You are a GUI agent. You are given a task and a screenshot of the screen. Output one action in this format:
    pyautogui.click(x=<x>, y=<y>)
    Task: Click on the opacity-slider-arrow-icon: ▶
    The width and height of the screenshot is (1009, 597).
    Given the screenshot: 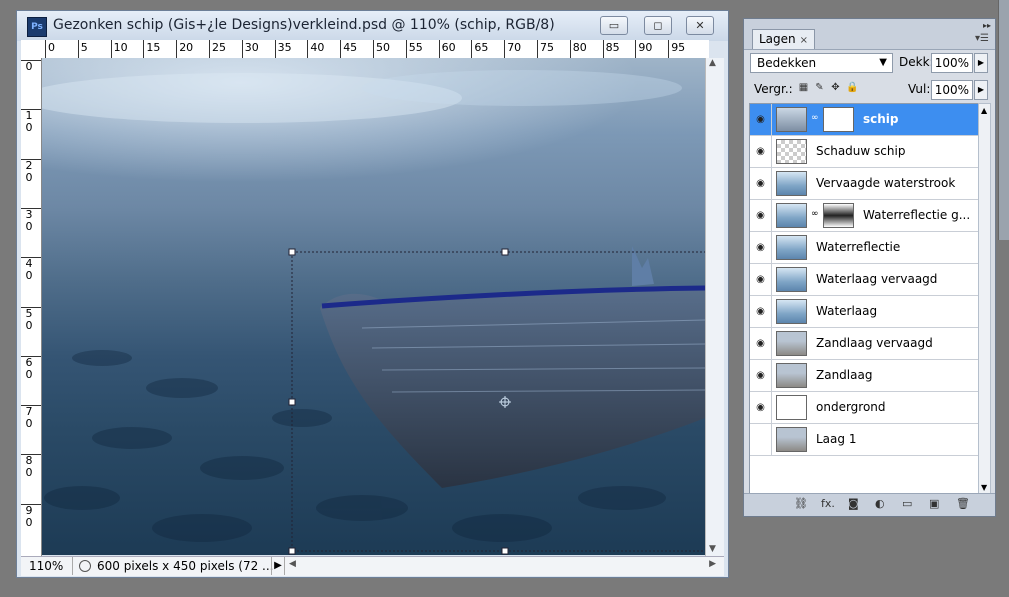 What is the action you would take?
    pyautogui.click(x=981, y=63)
    